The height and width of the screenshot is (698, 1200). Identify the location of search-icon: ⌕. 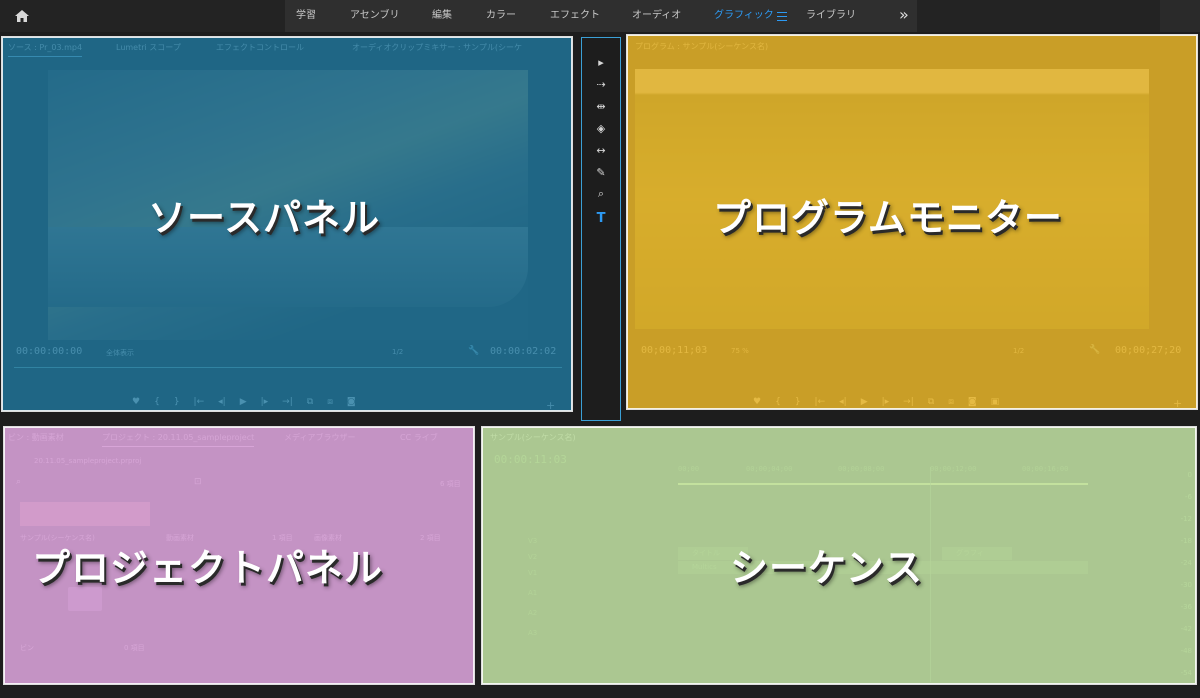
(18, 482).